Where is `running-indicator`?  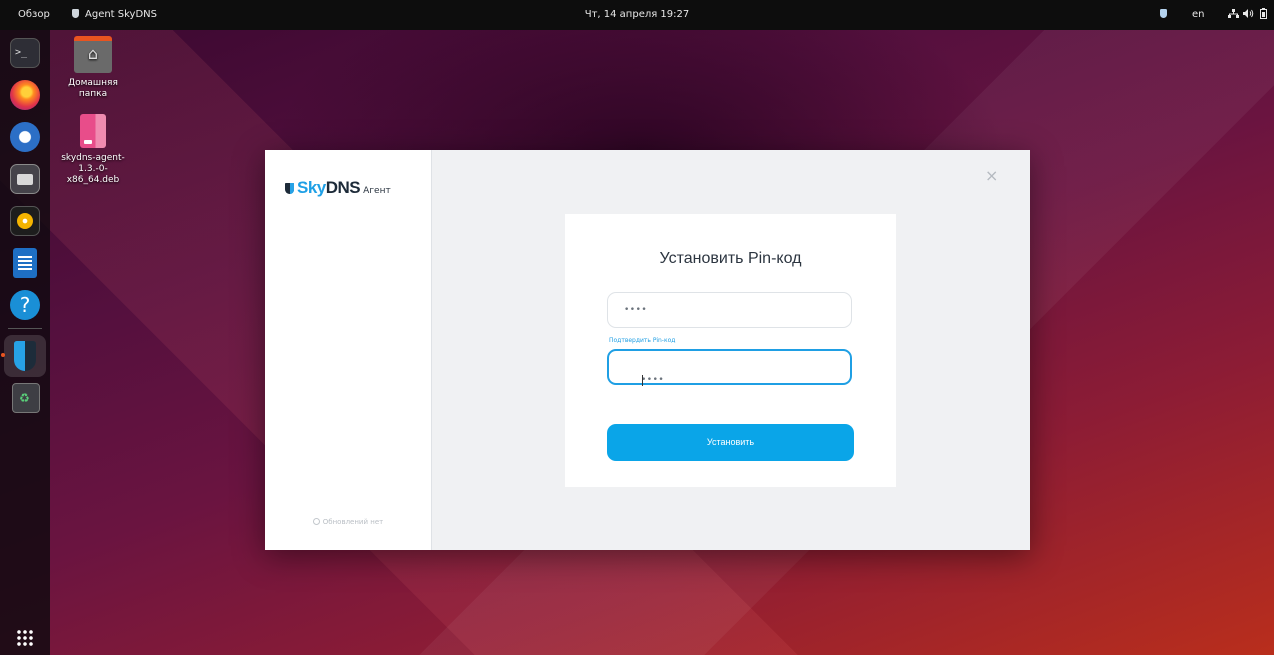 running-indicator is located at coordinates (3, 355).